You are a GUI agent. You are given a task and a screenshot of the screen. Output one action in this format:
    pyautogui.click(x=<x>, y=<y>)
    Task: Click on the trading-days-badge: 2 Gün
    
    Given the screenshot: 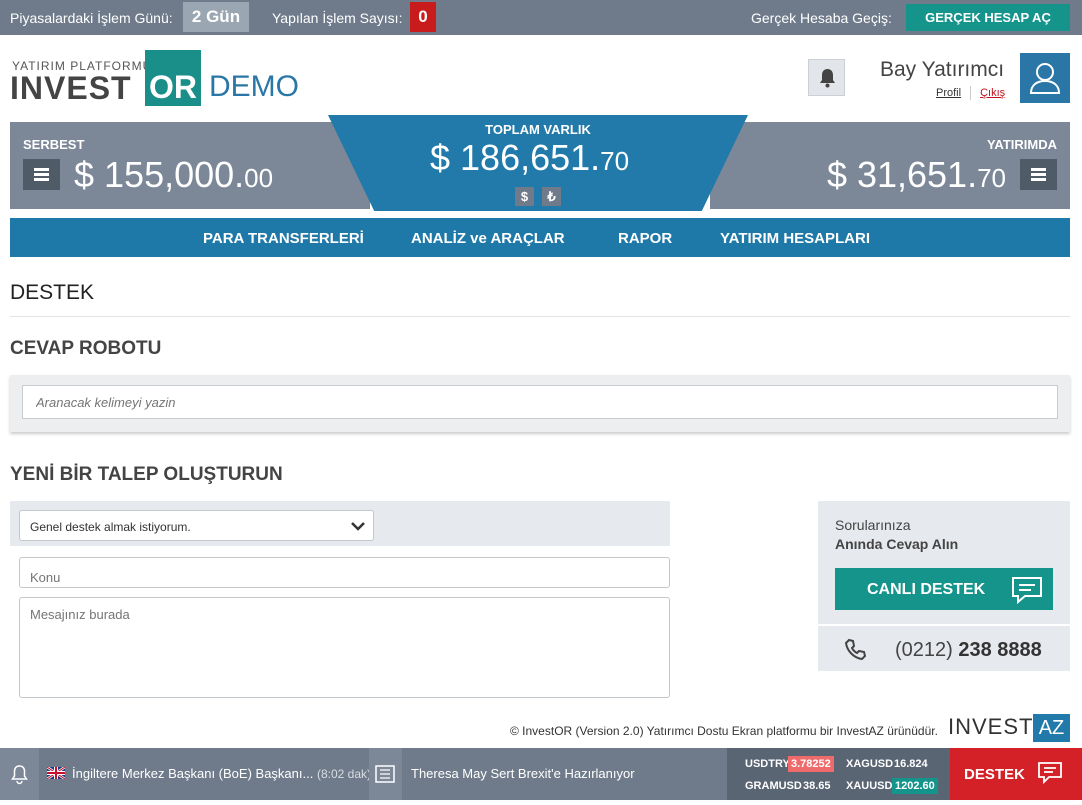 What is the action you would take?
    pyautogui.click(x=216, y=17)
    